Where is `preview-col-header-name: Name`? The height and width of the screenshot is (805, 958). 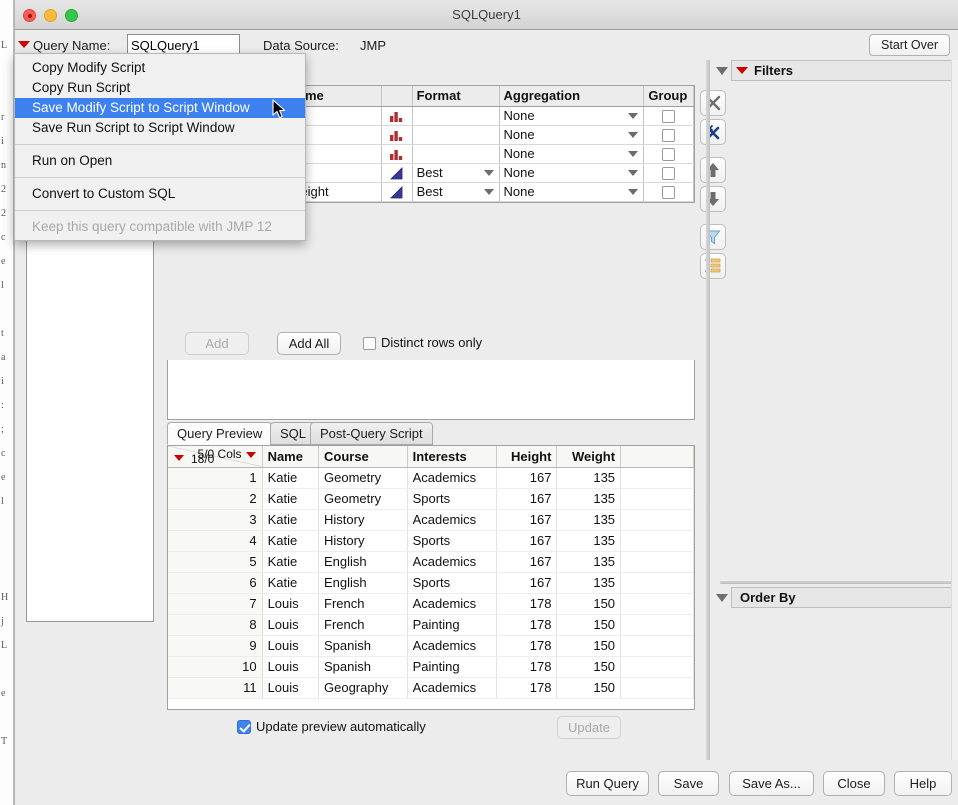
preview-col-header-name: Name is located at coordinates (291, 457).